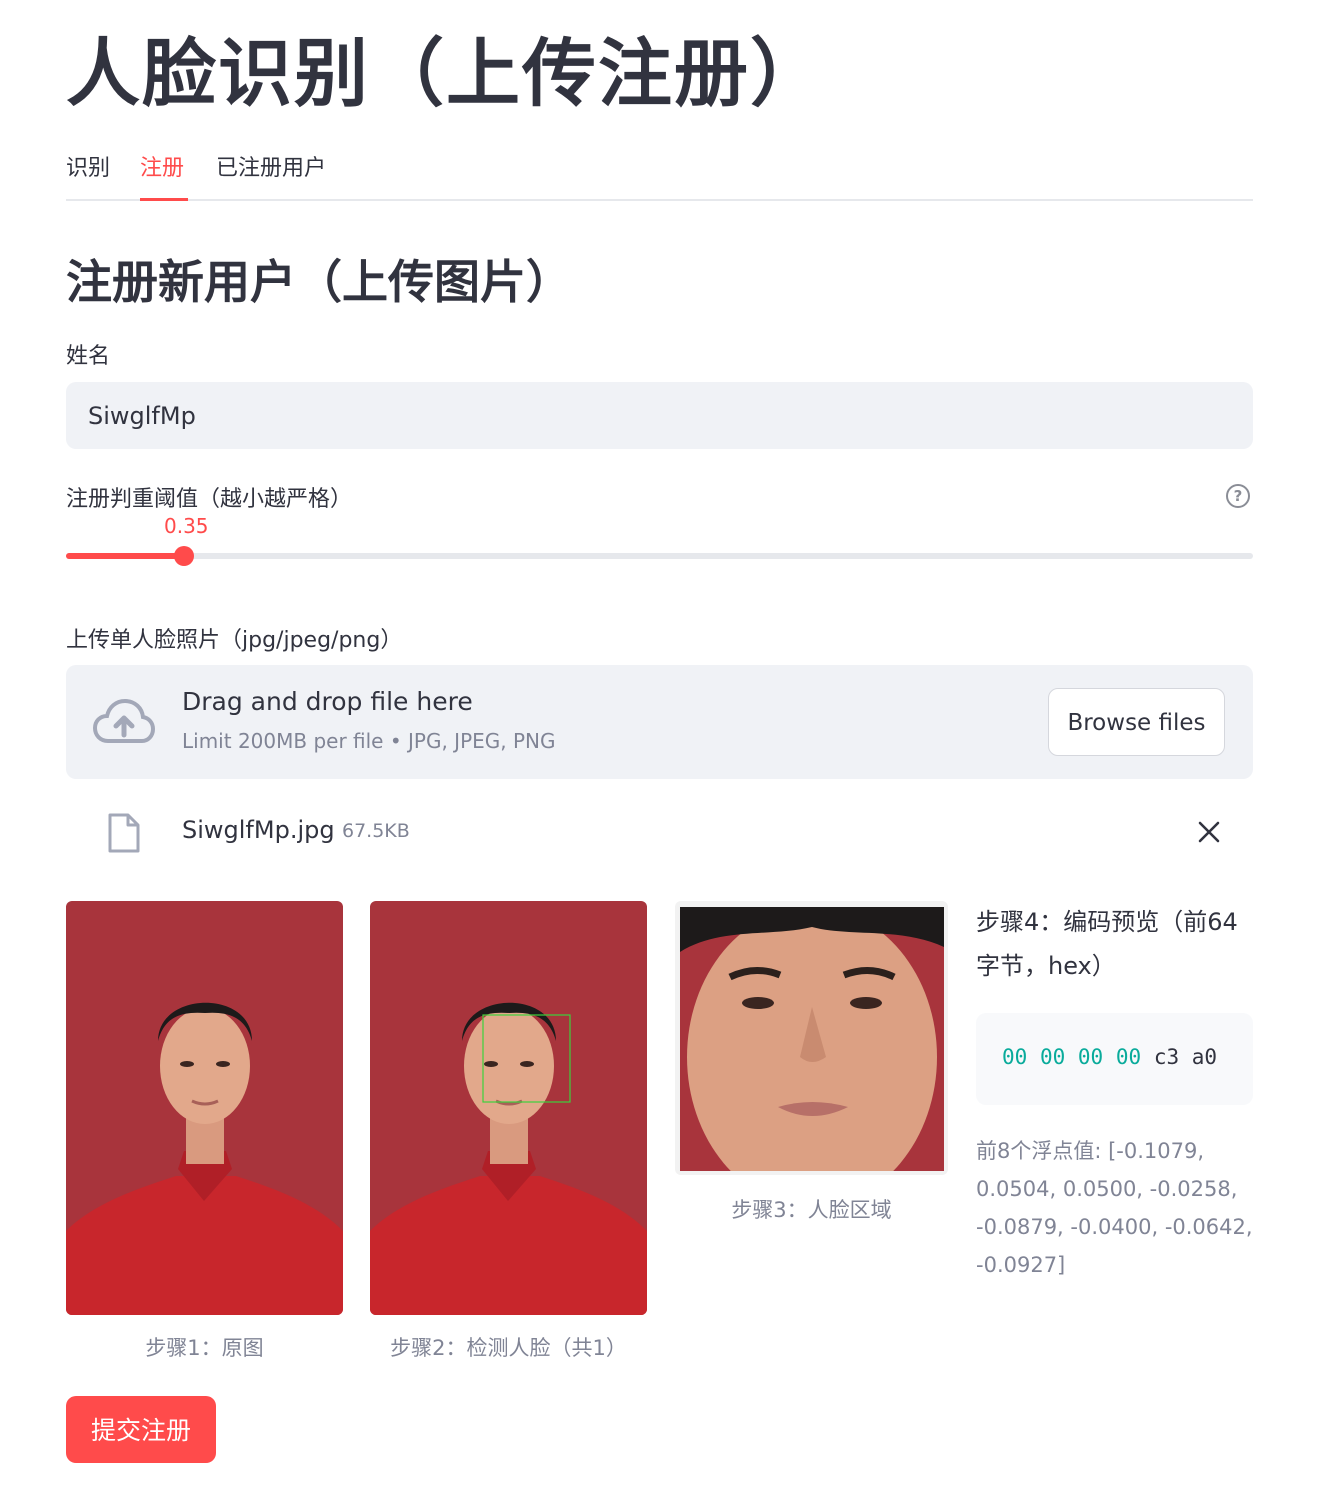 The height and width of the screenshot is (1488, 1326). What do you see at coordinates (204, 1348) in the screenshot?
I see `step1-caption: 步骤1：原图` at bounding box center [204, 1348].